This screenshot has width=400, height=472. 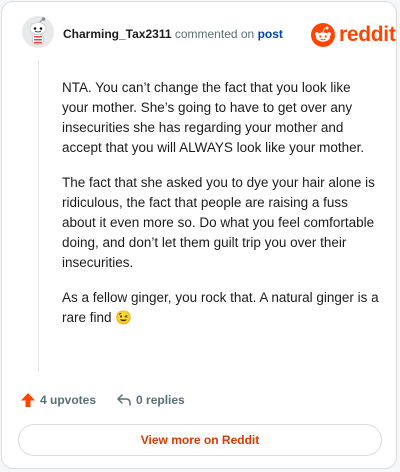 What do you see at coordinates (214, 34) in the screenshot?
I see `action-text: commented on` at bounding box center [214, 34].